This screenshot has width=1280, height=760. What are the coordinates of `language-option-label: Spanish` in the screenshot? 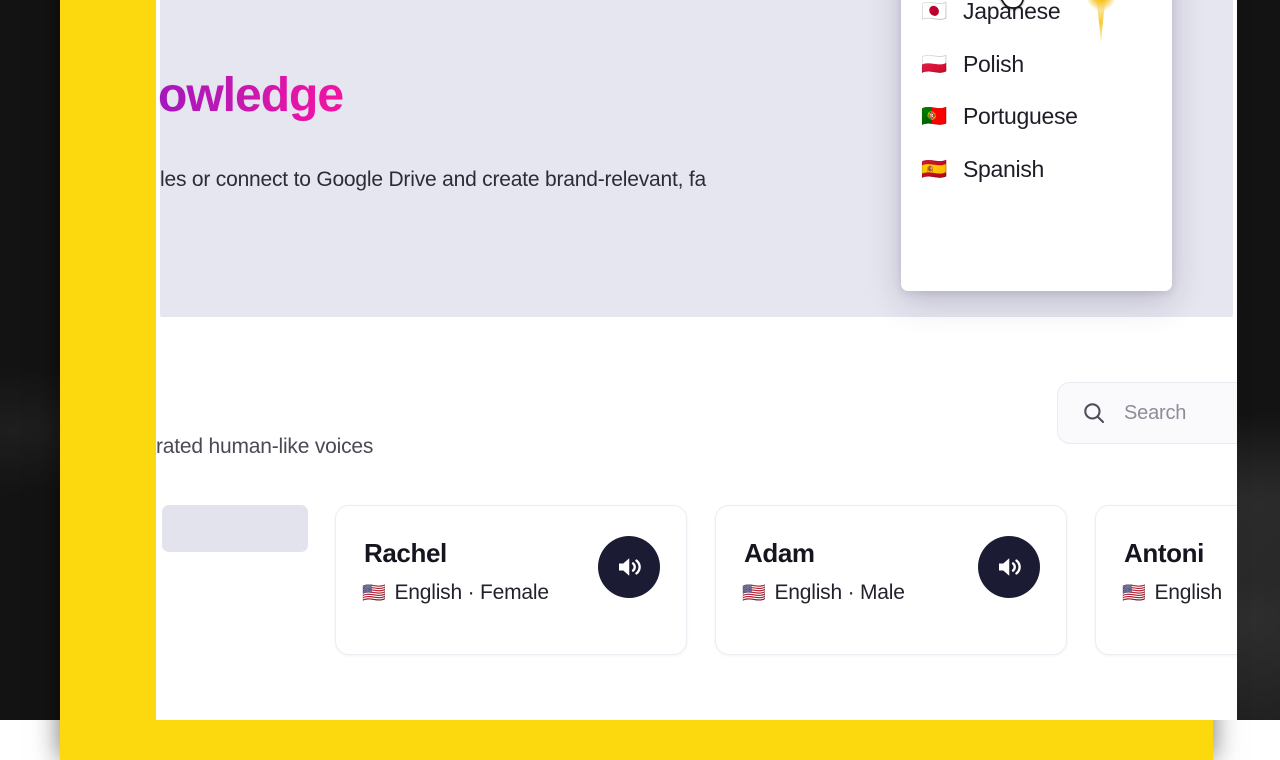 It's located at (1003, 169).